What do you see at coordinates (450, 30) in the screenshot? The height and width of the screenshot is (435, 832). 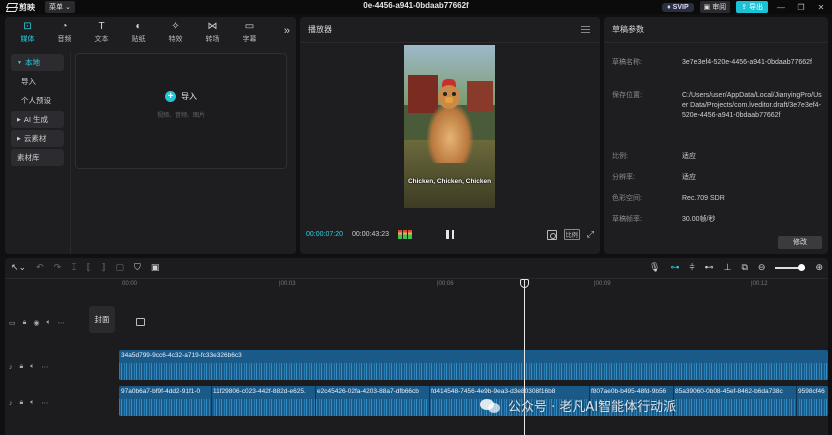 I see `player-header: 播放器` at bounding box center [450, 30].